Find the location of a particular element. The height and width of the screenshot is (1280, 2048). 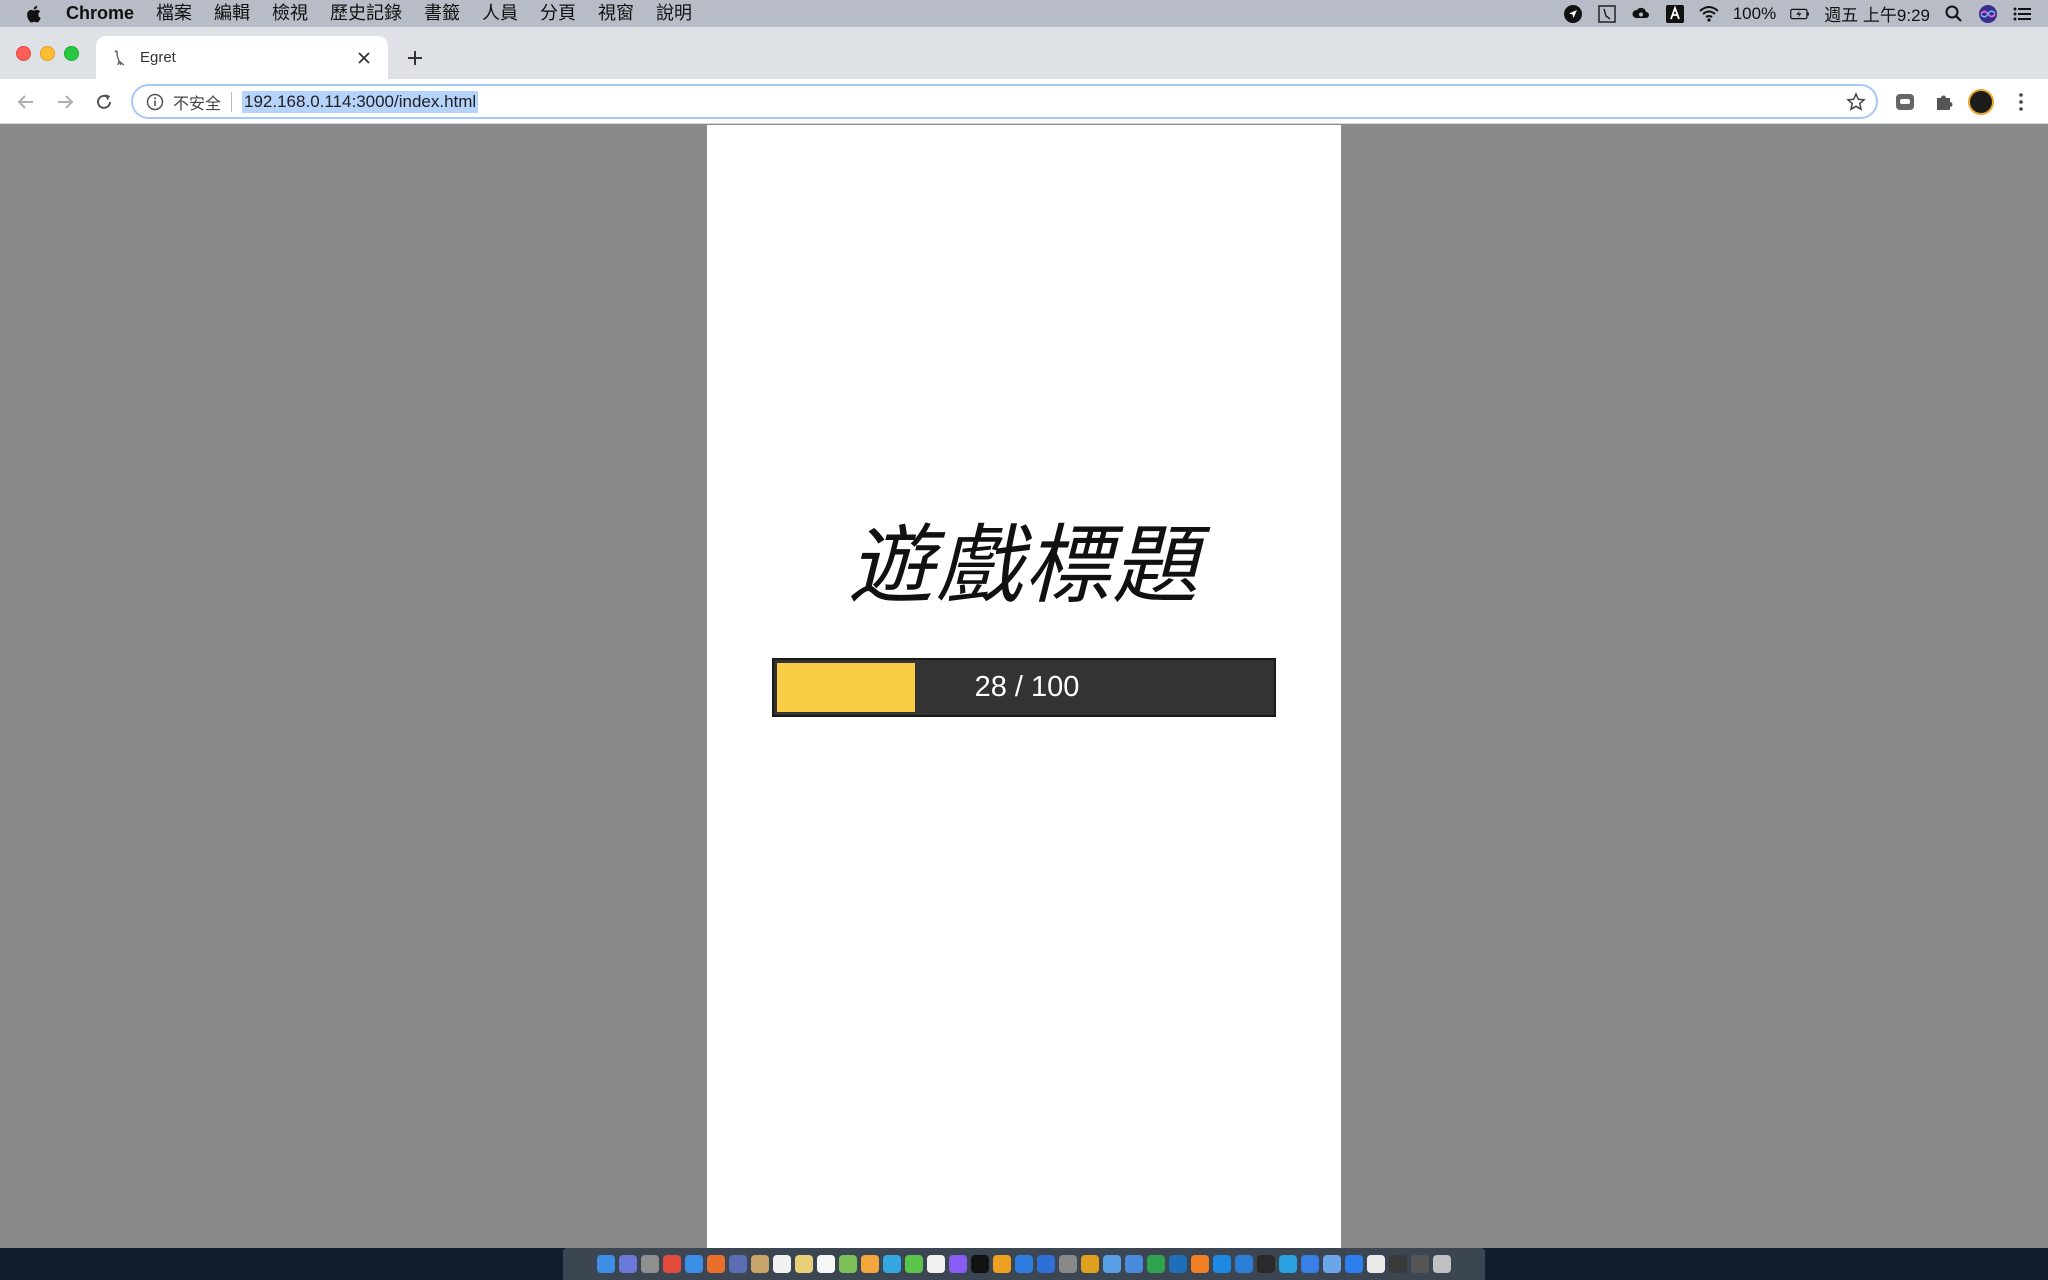

security-label: 不安全 is located at coordinates (197, 102).